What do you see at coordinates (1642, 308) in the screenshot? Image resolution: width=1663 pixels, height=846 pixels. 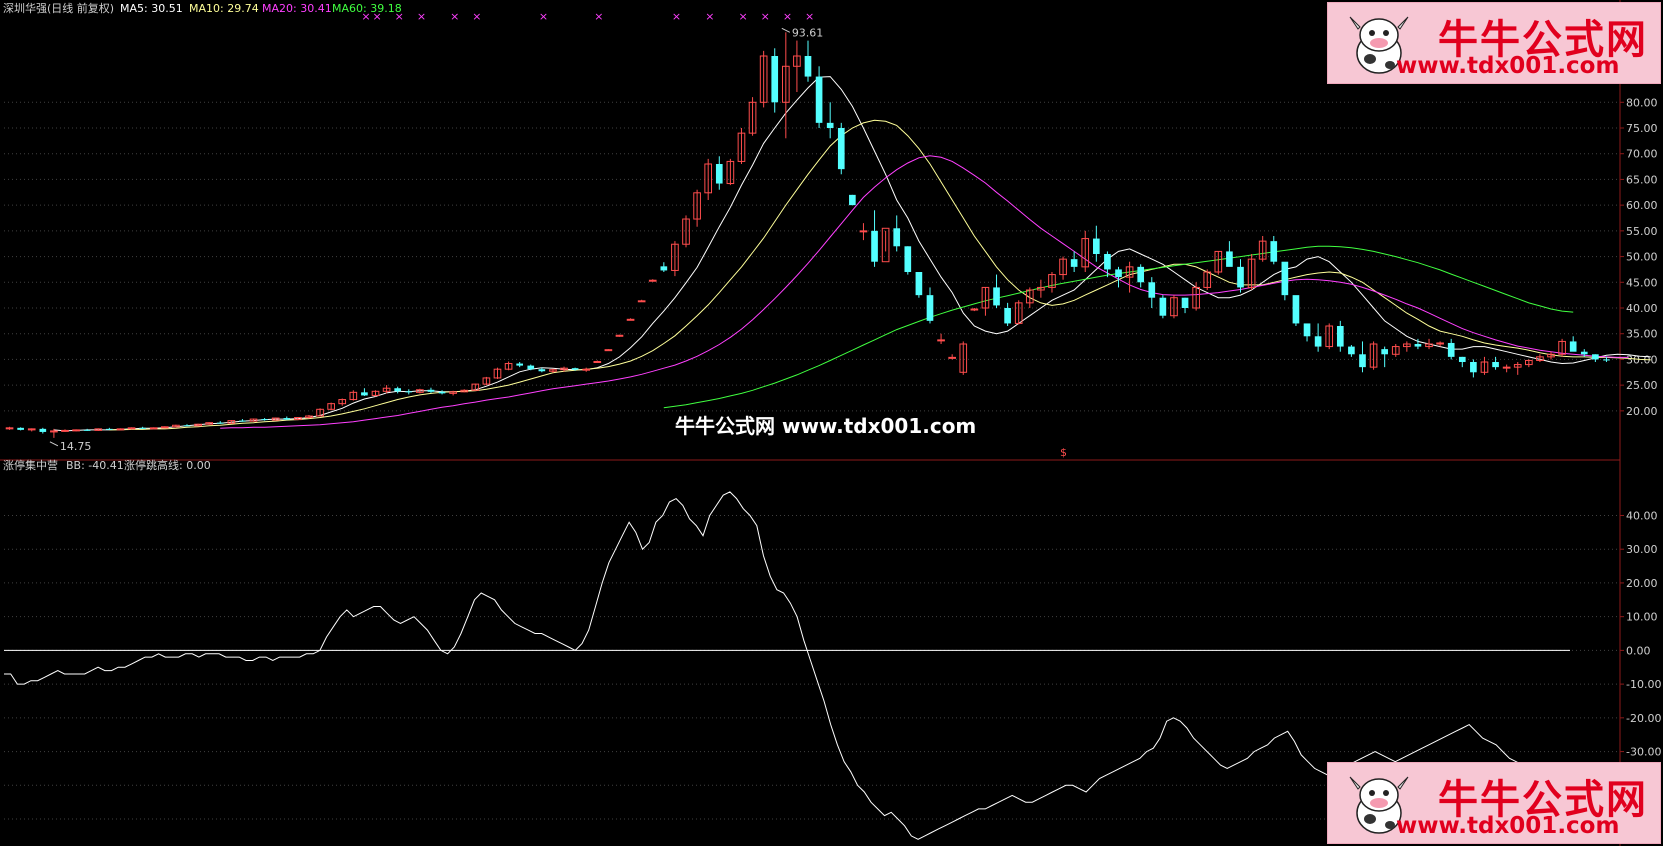 I see `price-tick-label: 40.00` at bounding box center [1642, 308].